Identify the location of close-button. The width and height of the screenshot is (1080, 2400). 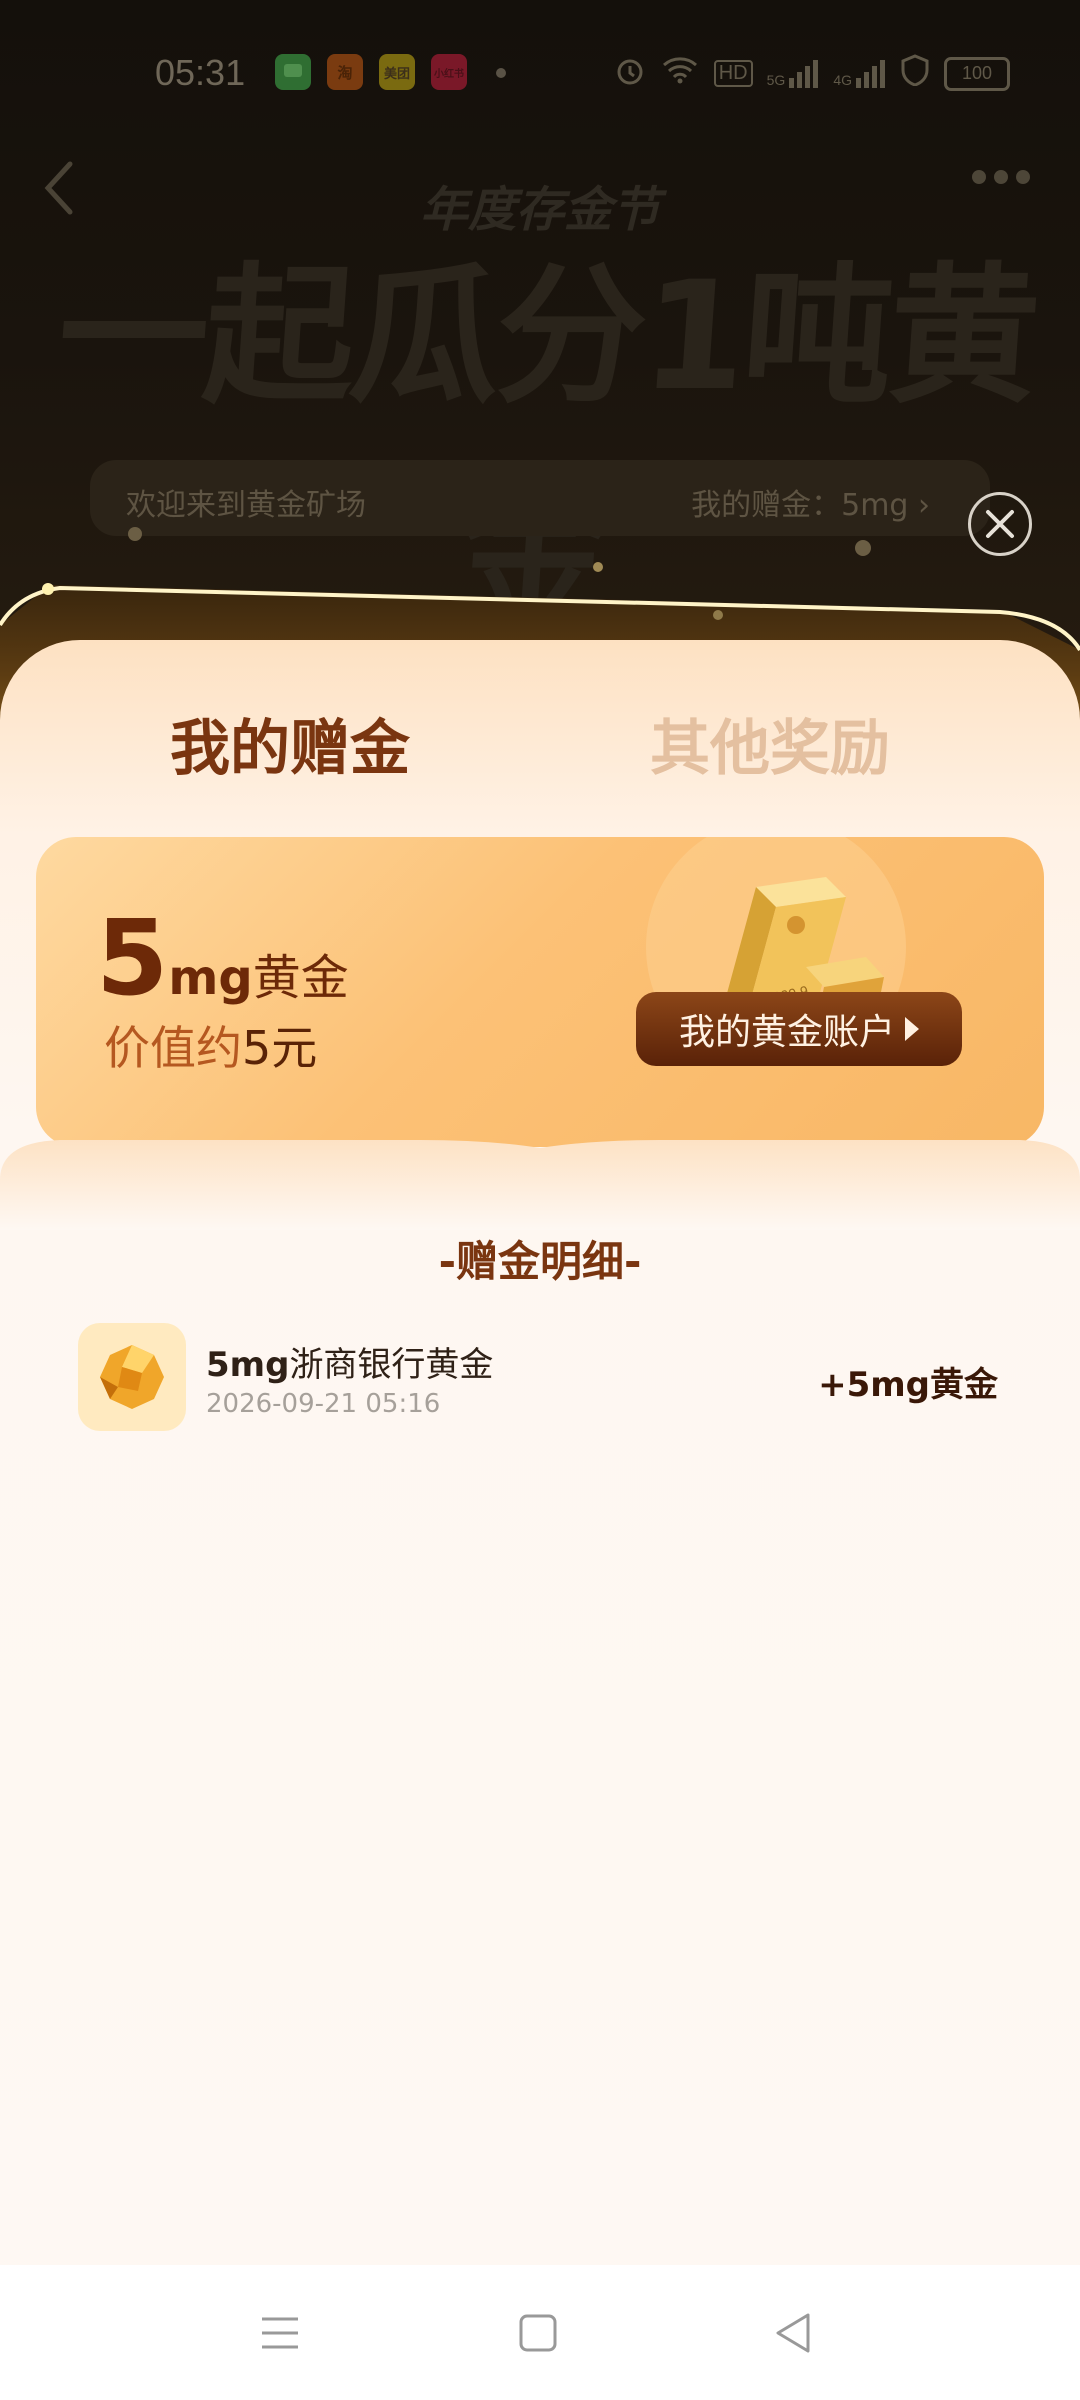
(1000, 524).